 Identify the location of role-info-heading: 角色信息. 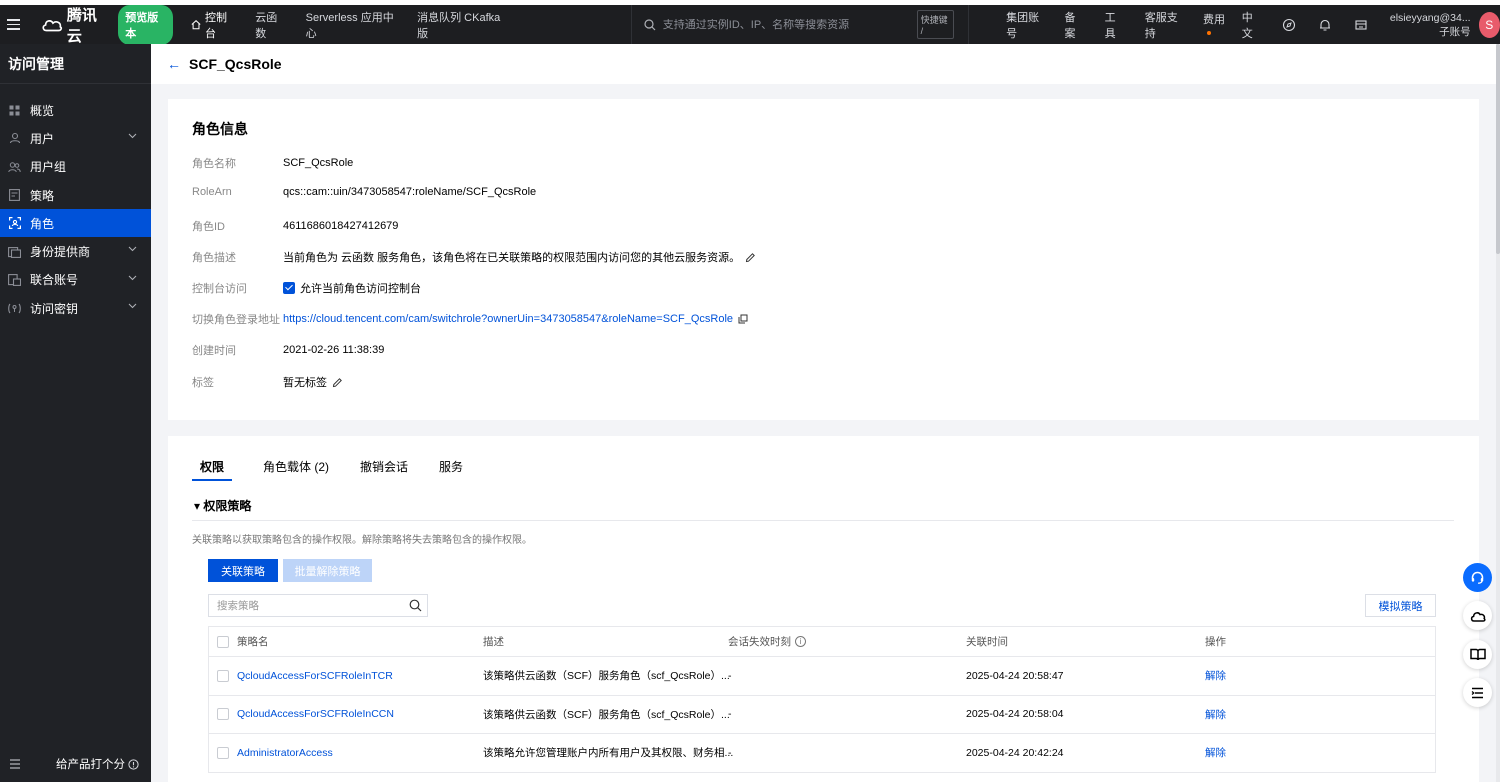
(220, 129).